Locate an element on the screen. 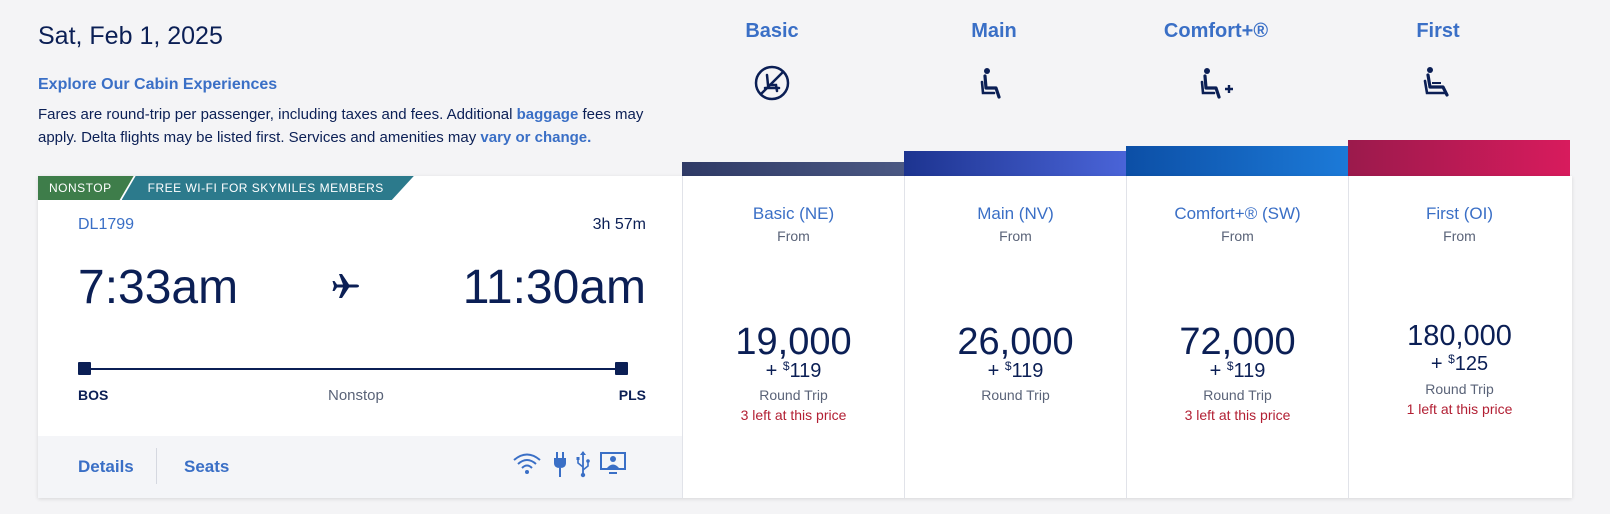 The image size is (1610, 514). seat-plus-icon is located at coordinates (1216, 83).